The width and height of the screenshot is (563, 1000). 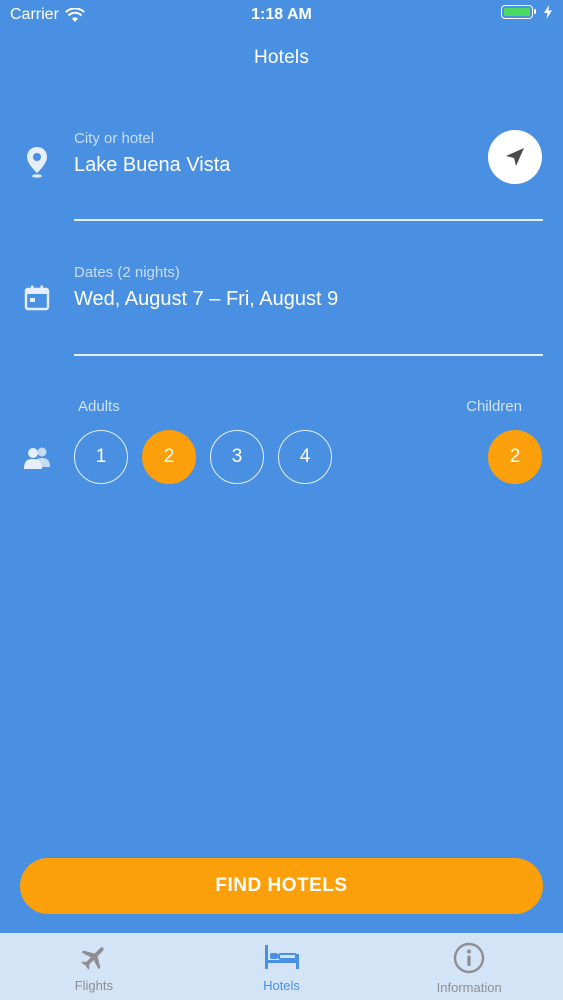 I want to click on locate-me-button, so click(x=515, y=157).